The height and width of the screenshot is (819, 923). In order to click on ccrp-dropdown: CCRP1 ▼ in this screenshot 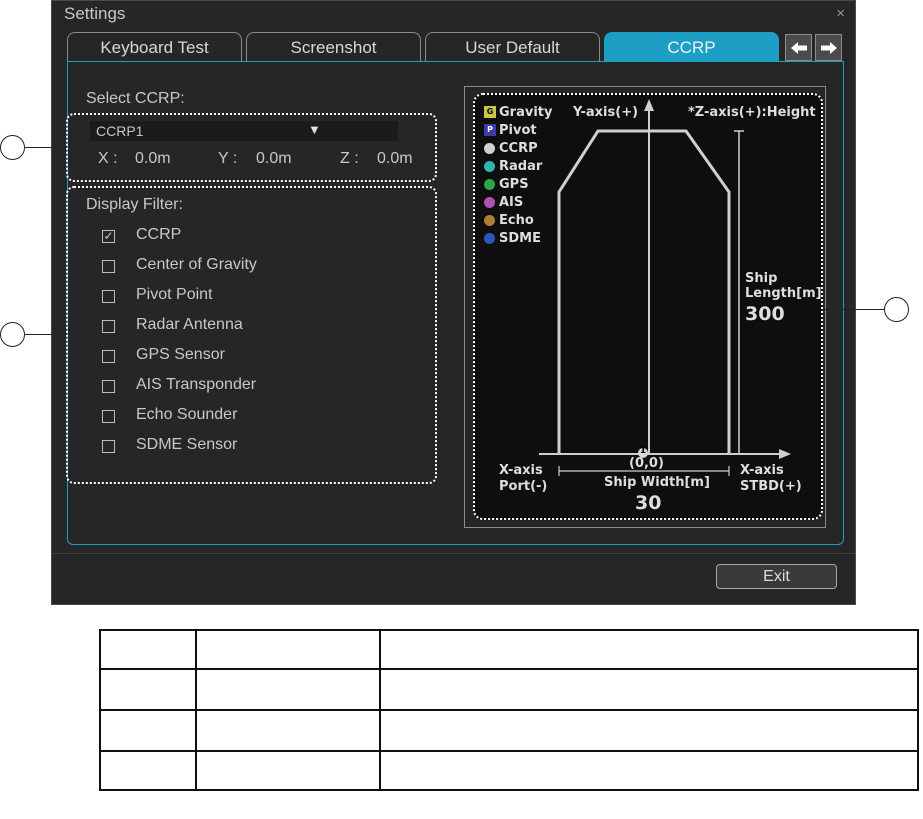, I will do `click(244, 131)`.